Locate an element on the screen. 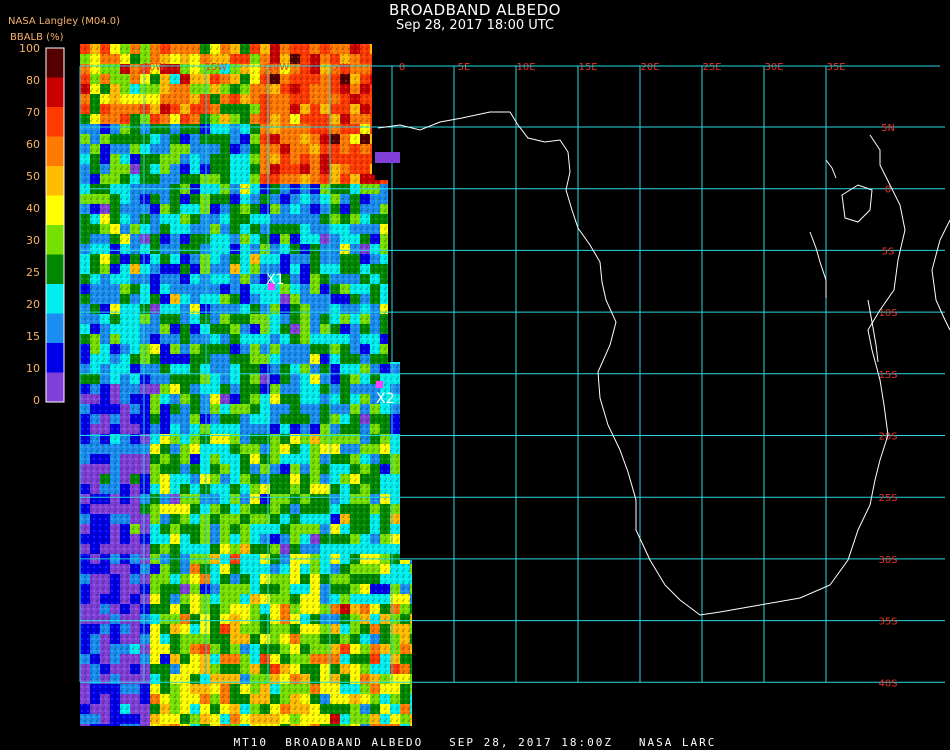 This screenshot has height=750, width=950. lake-tanganyika is located at coordinates (818, 264).